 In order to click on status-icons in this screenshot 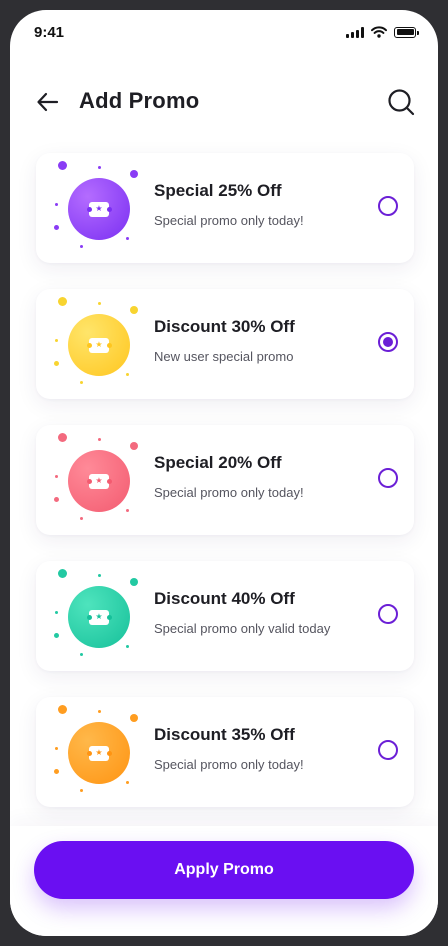, I will do `click(382, 32)`.